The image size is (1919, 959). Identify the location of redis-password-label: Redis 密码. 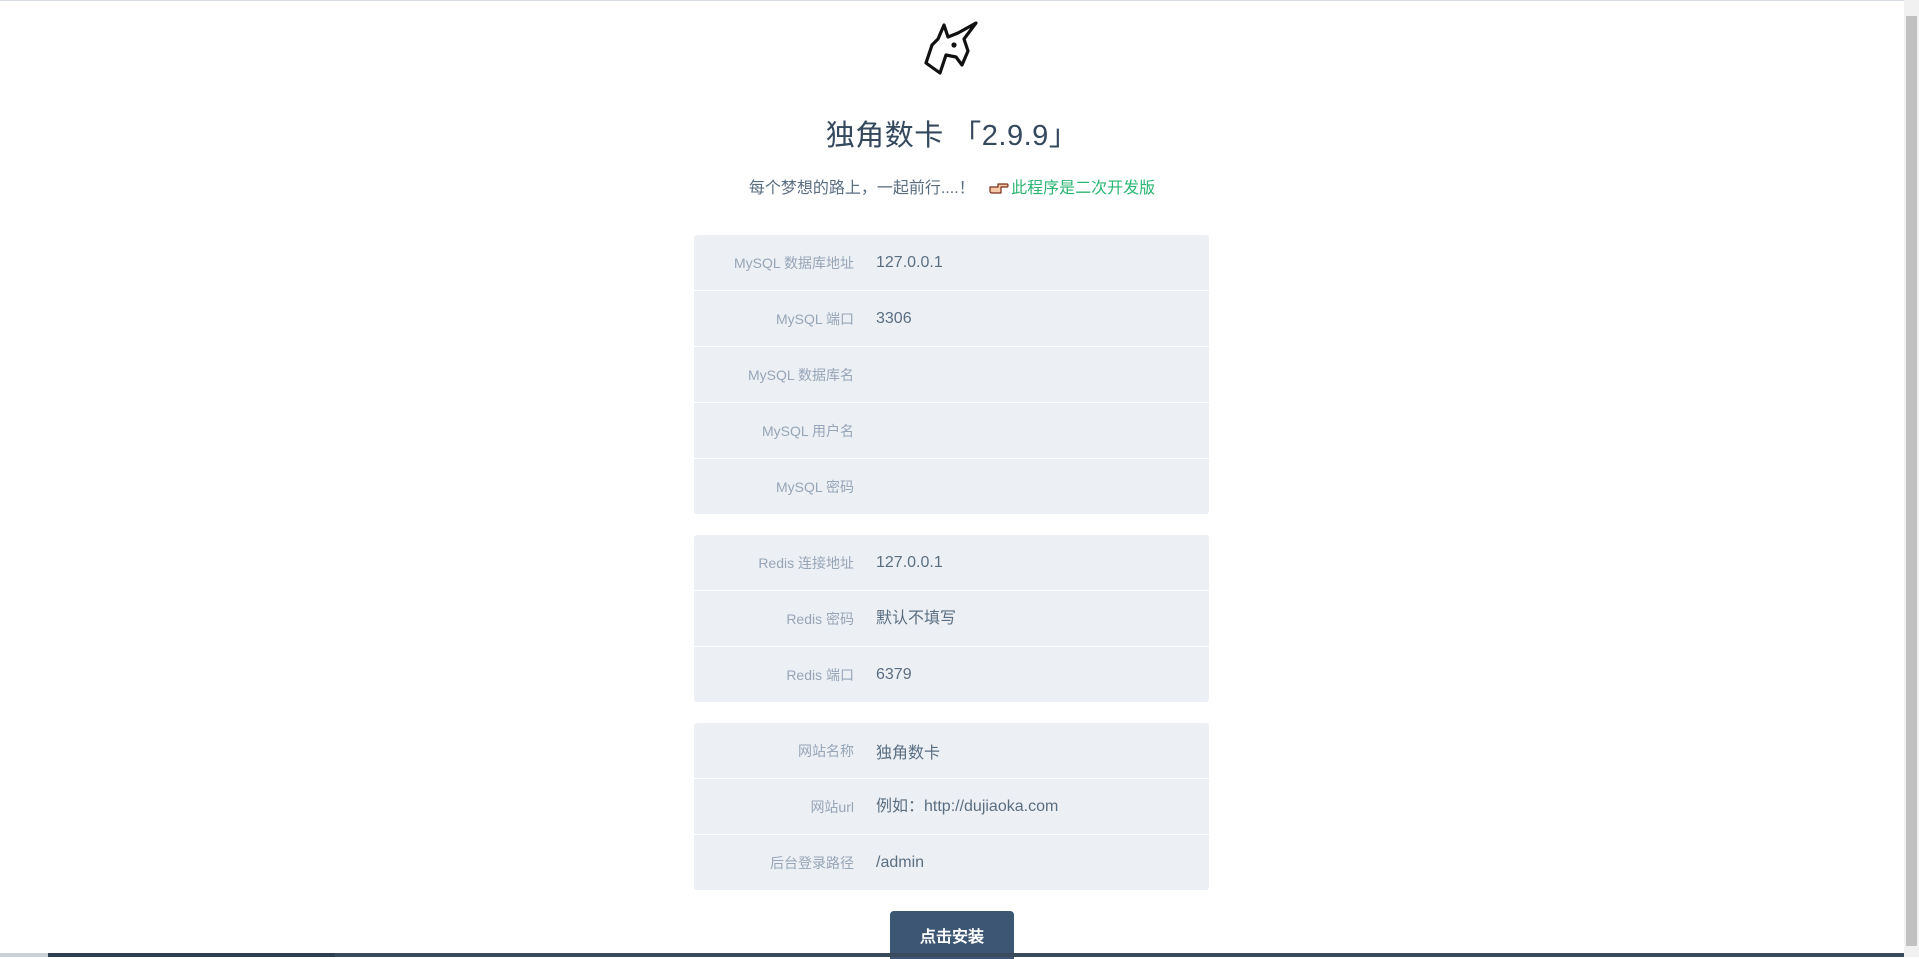
(820, 618).